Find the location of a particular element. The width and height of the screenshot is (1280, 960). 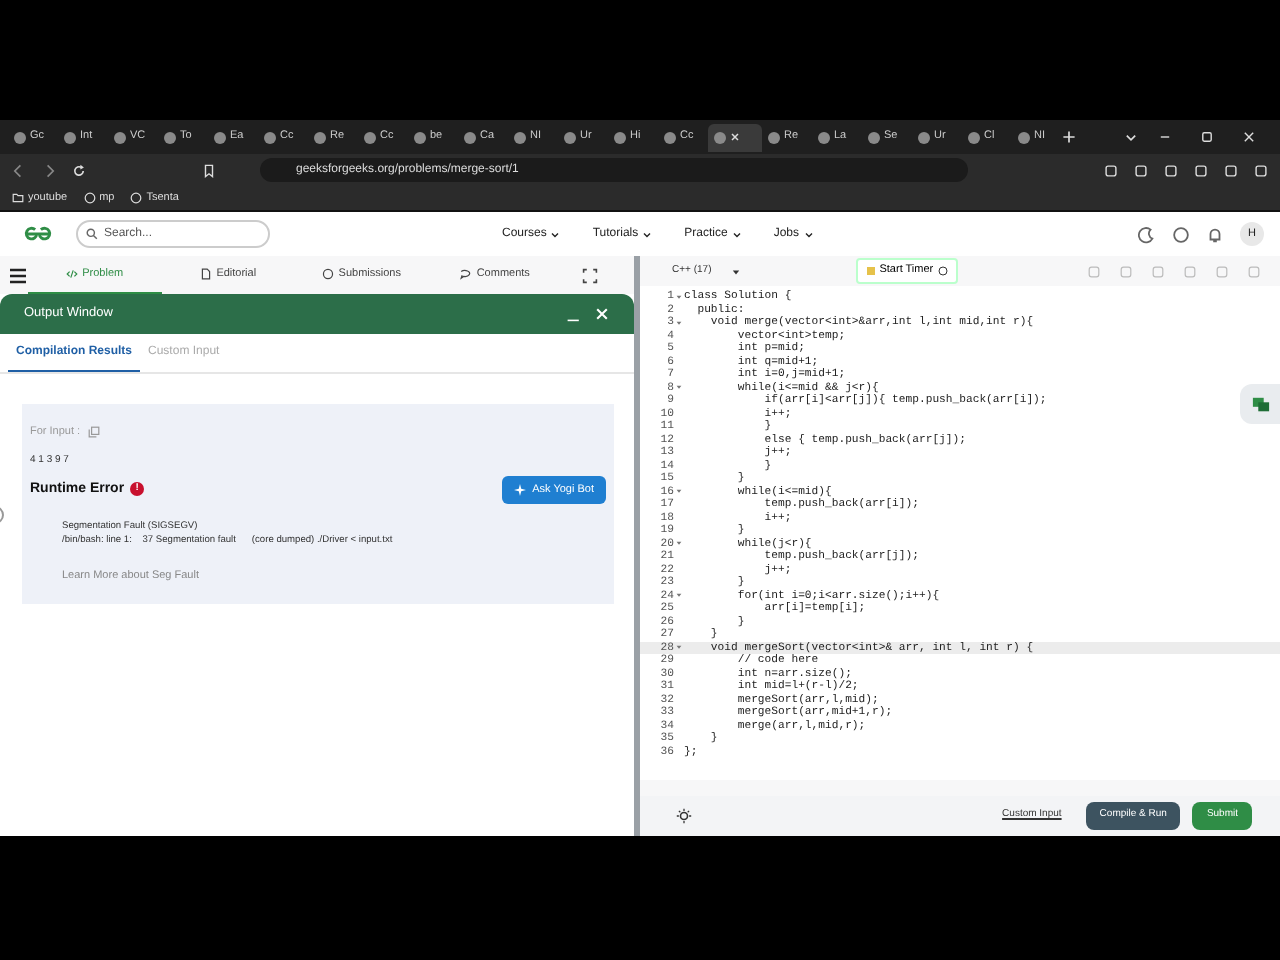

search-icon is located at coordinates (92, 234).